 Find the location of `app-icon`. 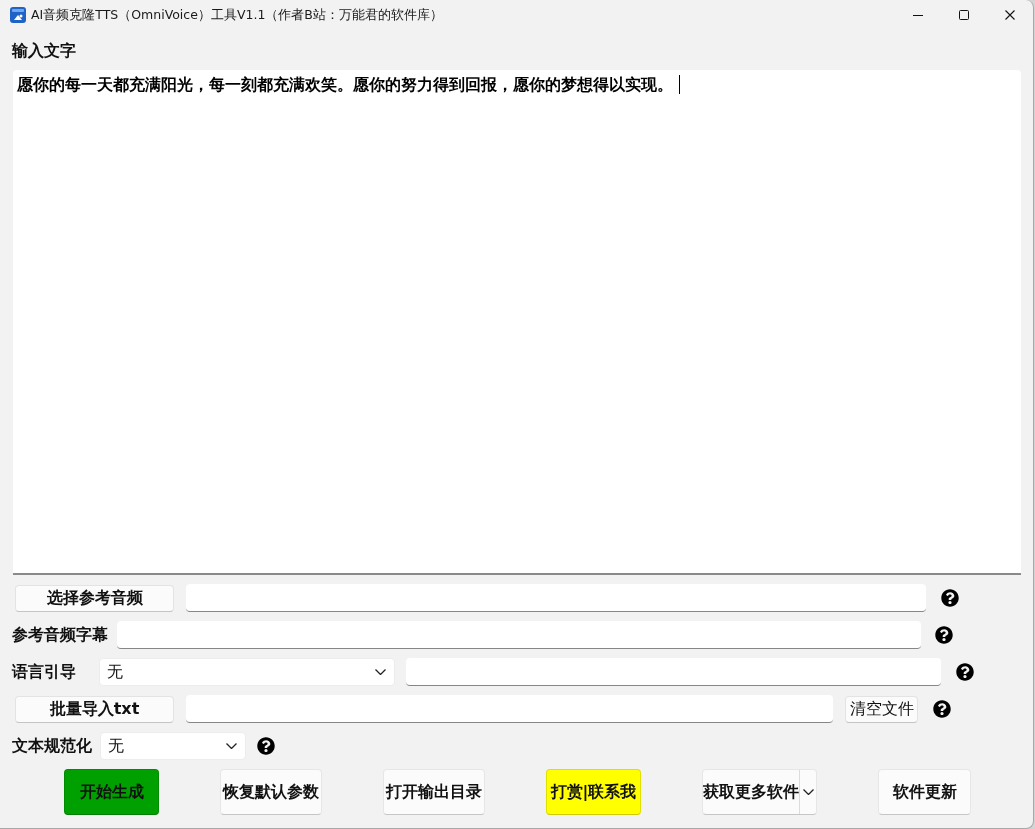

app-icon is located at coordinates (18, 15).